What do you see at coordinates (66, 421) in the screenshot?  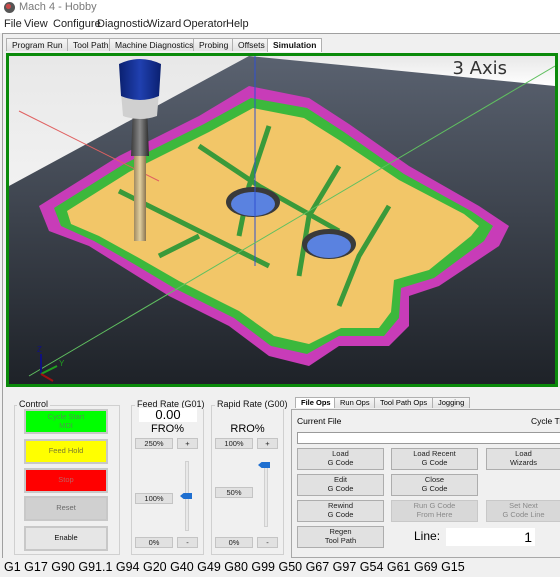 I see `cycle-start-button: Cycle Start MDI` at bounding box center [66, 421].